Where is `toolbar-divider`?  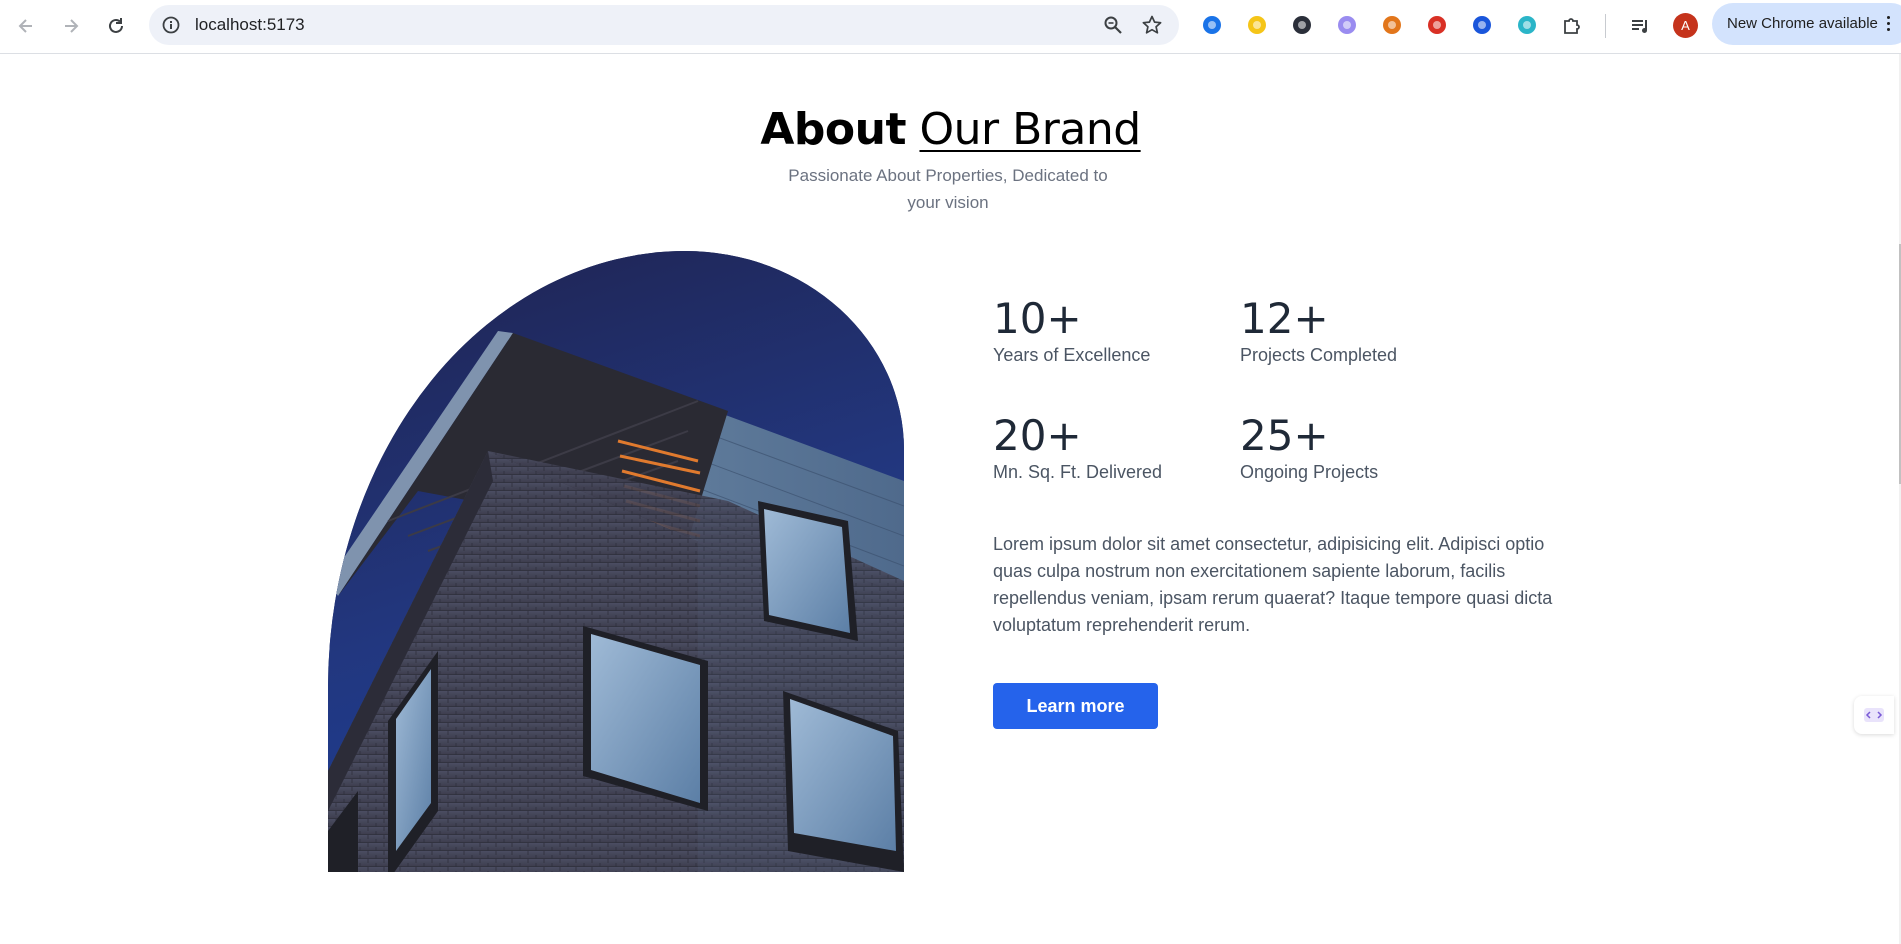 toolbar-divider is located at coordinates (1605, 26).